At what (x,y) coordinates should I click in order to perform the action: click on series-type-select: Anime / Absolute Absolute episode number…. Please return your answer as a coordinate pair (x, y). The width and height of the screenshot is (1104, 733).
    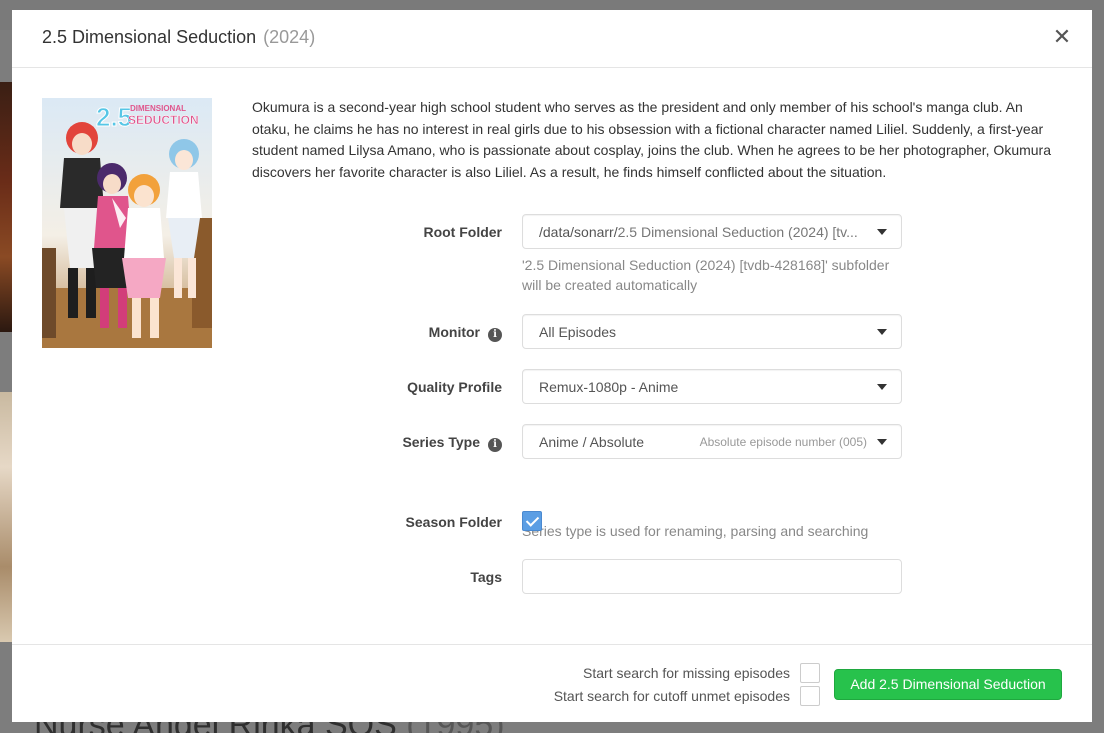
    Looking at the image, I should click on (712, 441).